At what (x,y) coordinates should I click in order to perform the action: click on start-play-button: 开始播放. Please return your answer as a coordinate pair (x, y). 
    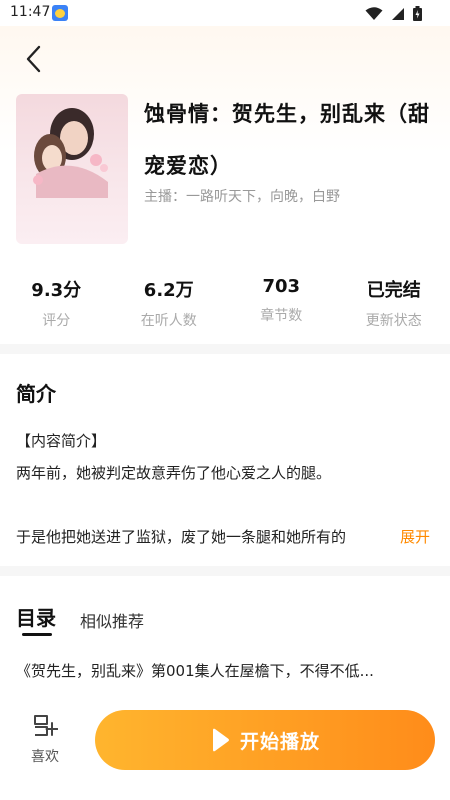
    Looking at the image, I should click on (265, 740).